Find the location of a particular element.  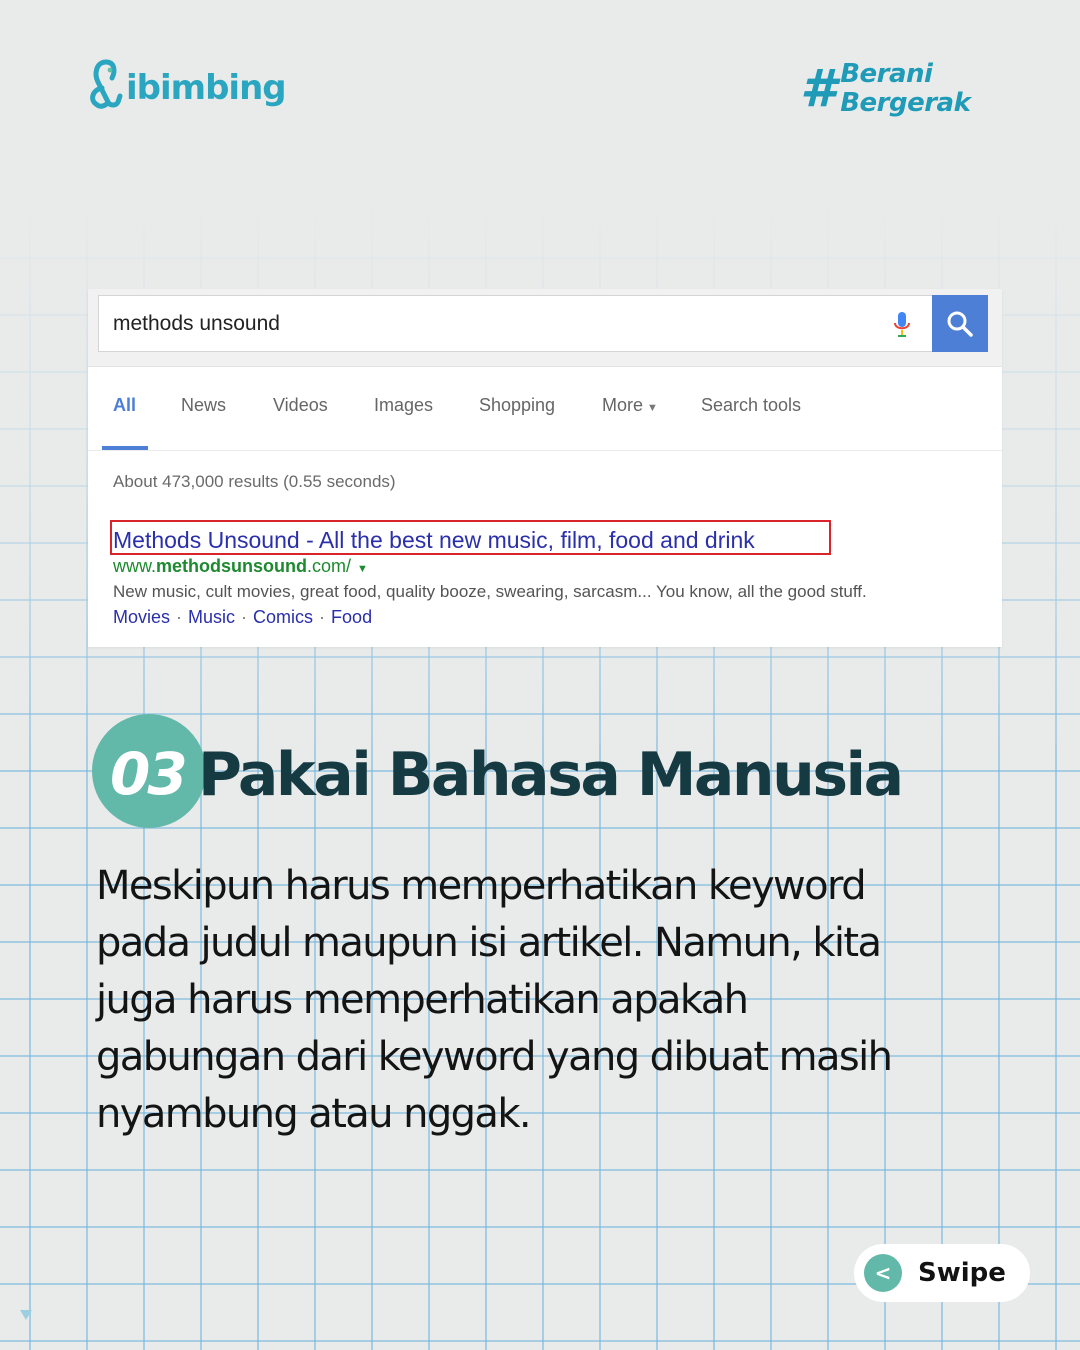

ibimbing-logo: ibimbing is located at coordinates (187, 85).